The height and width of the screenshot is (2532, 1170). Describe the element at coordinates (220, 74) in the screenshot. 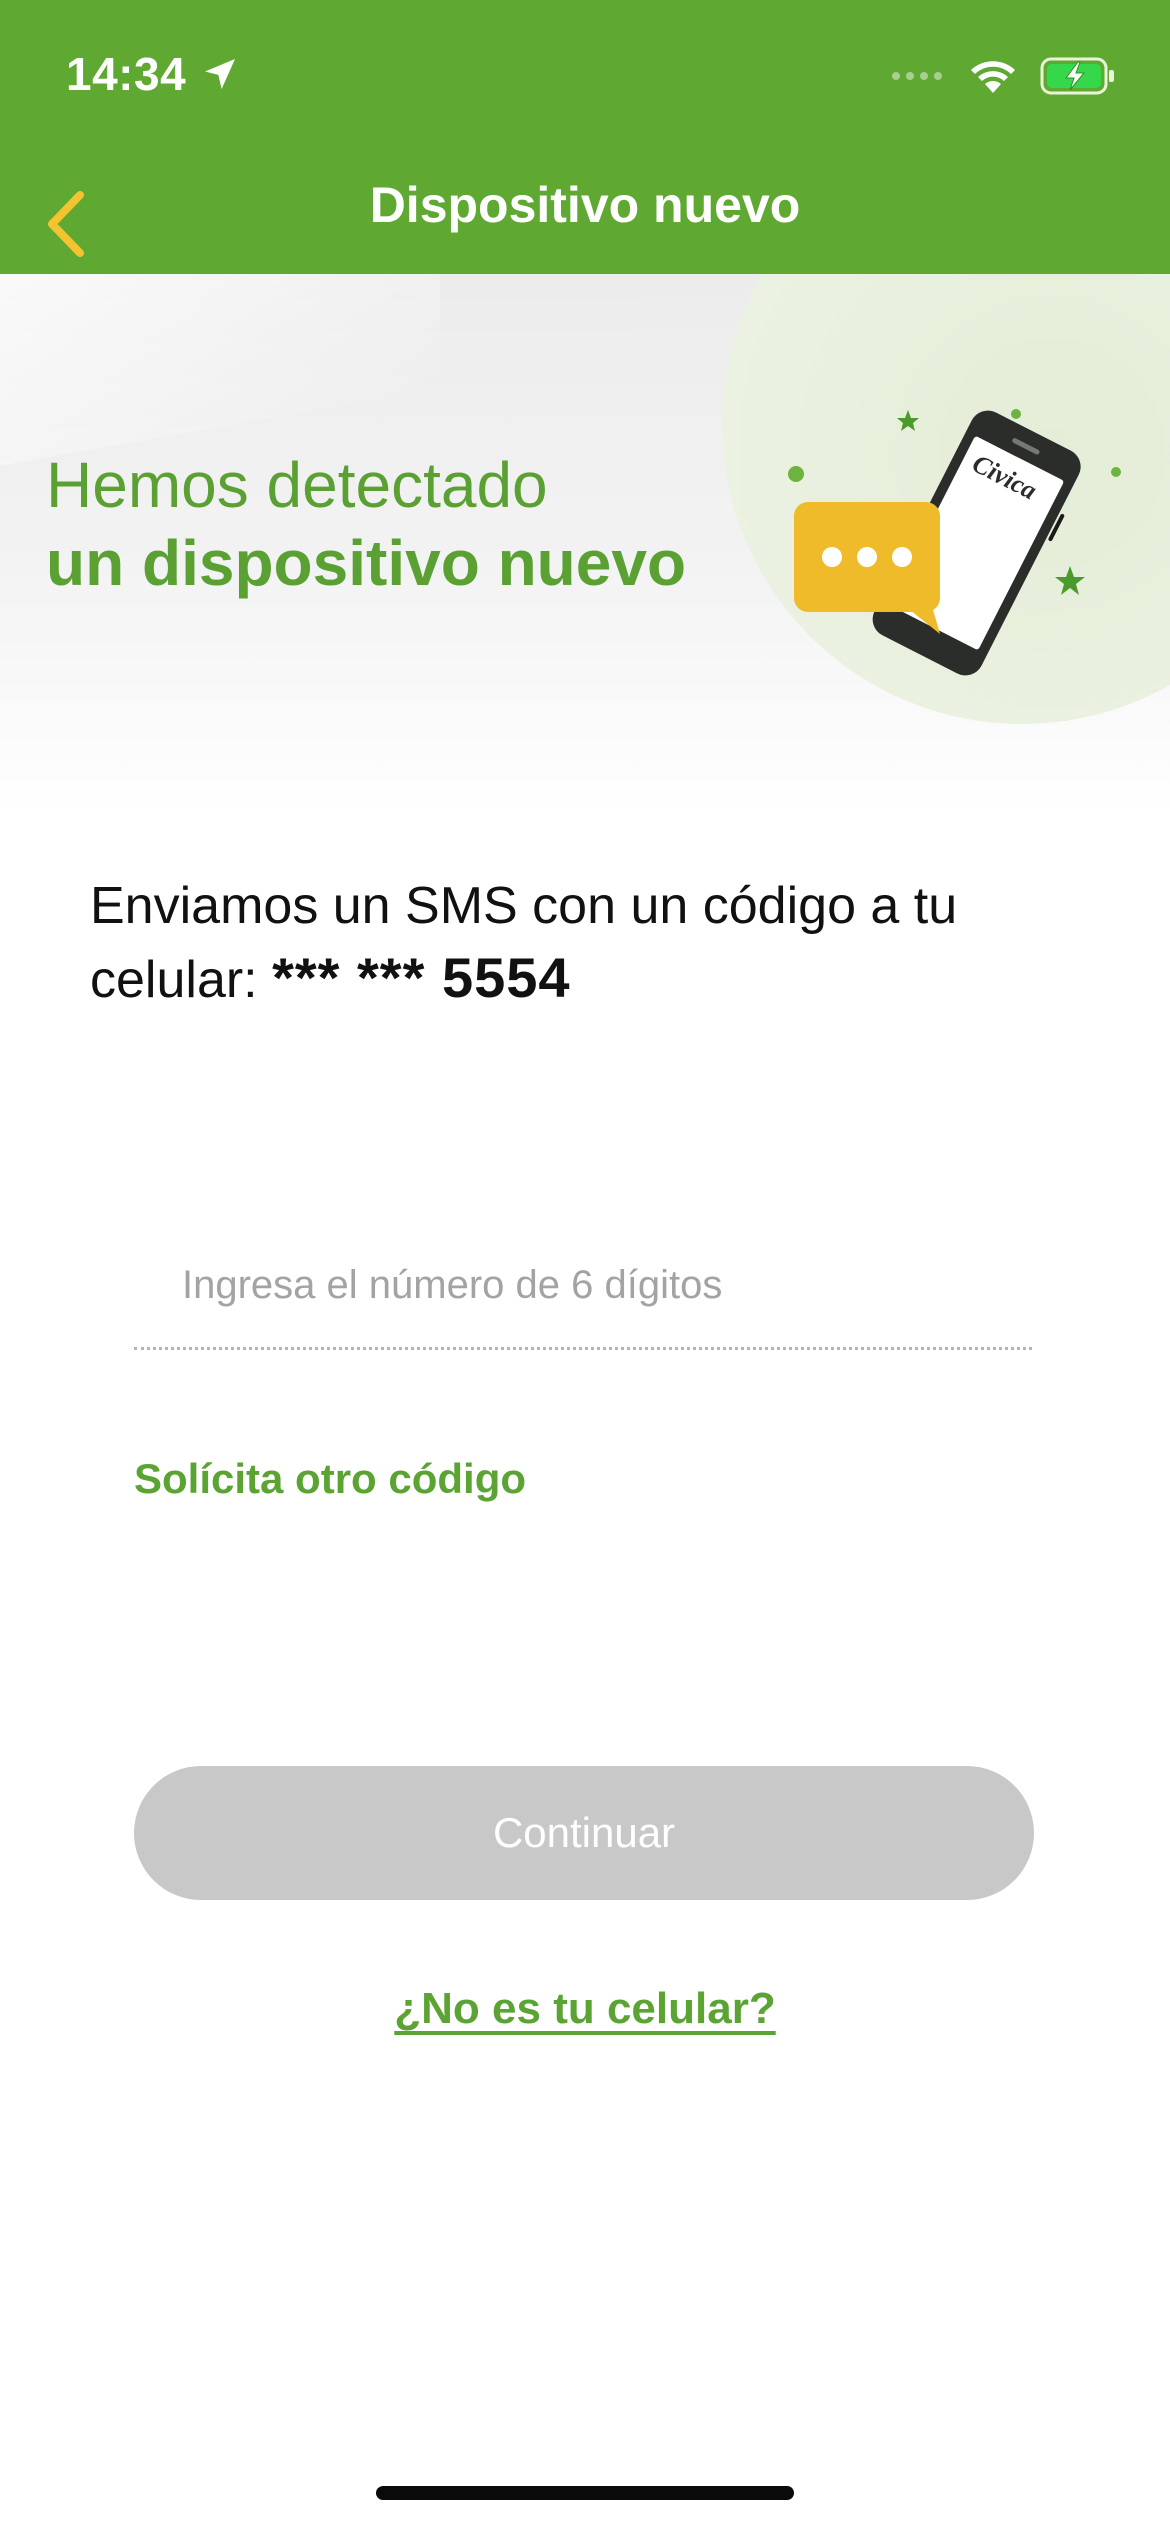

I see `location-arrow-icon` at that location.